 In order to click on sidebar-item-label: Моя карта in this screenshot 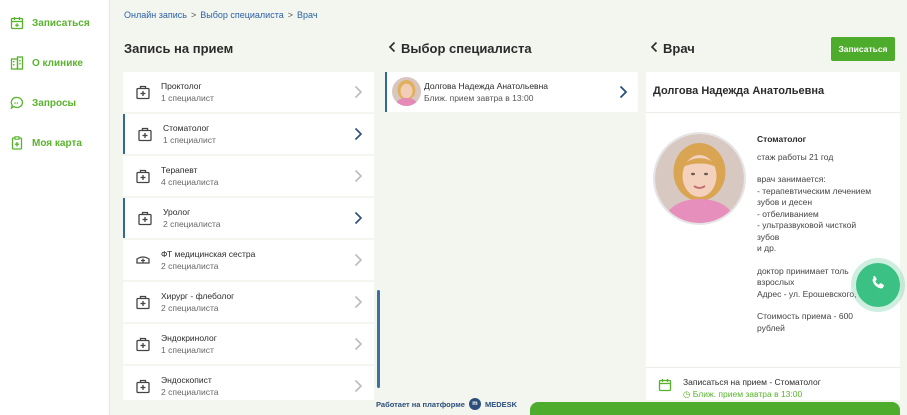, I will do `click(57, 143)`.